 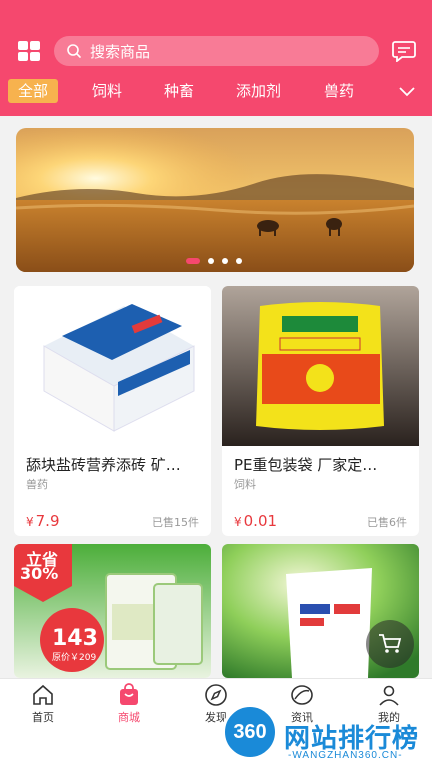 I want to click on tab-feed: 饲料, so click(x=107, y=91).